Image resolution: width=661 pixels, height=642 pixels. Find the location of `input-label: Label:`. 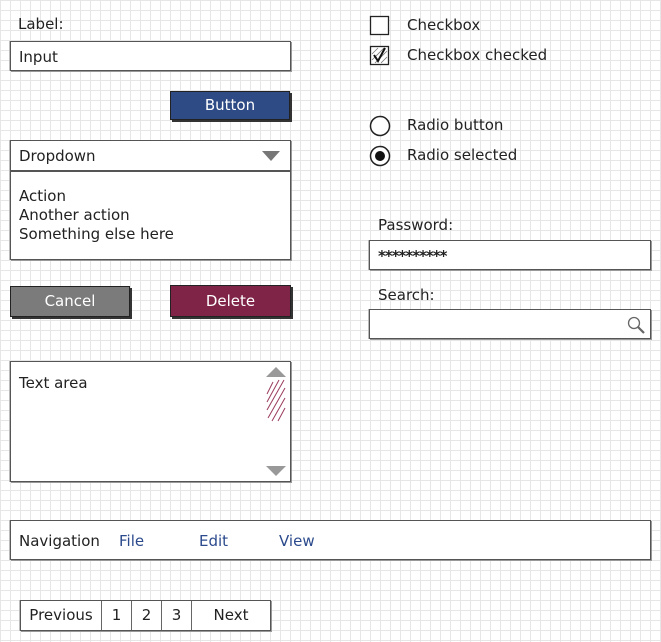

input-label: Label: is located at coordinates (41, 24).